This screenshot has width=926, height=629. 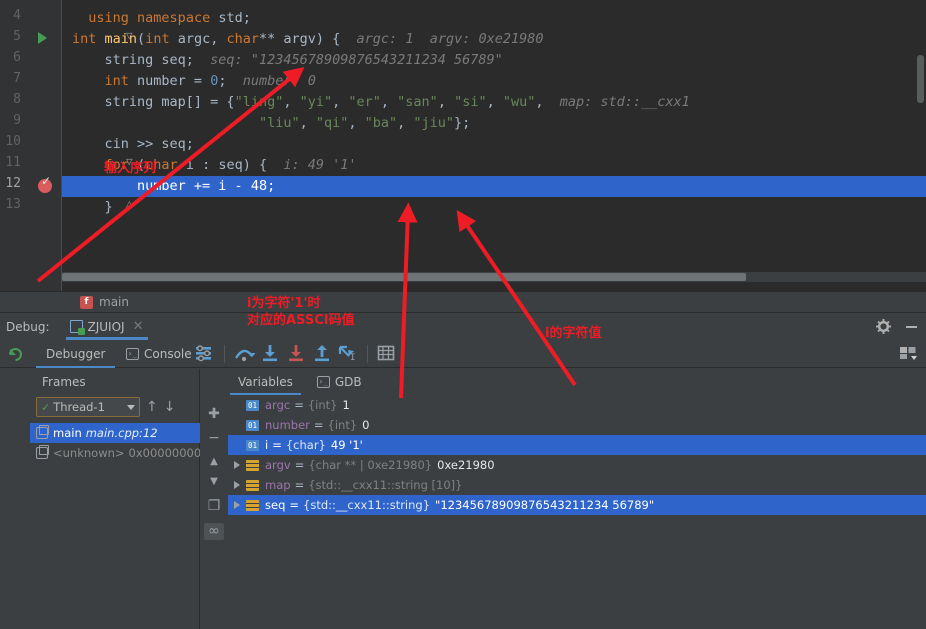 I want to click on frame-row: <unknown> 0x0000000000, so click(x=123, y=453).